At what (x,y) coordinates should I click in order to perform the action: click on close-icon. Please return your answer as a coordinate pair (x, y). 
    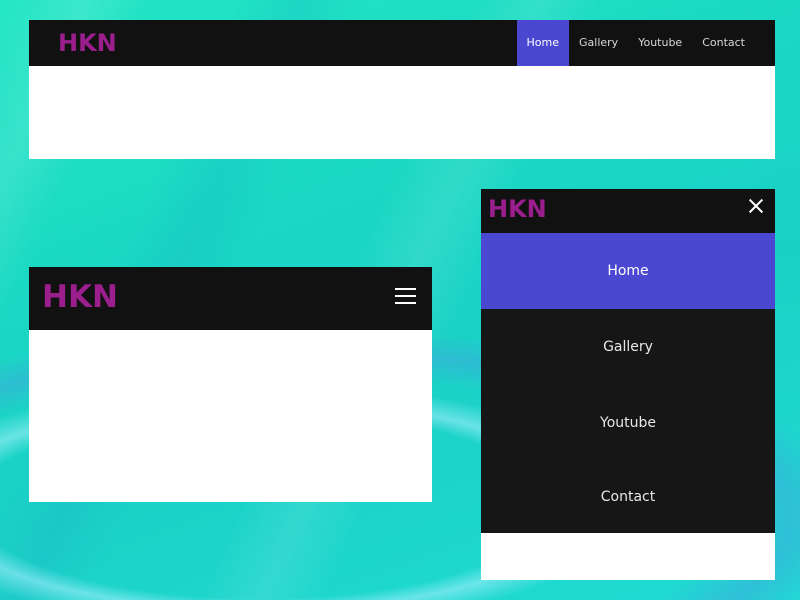
    Looking at the image, I should click on (756, 206).